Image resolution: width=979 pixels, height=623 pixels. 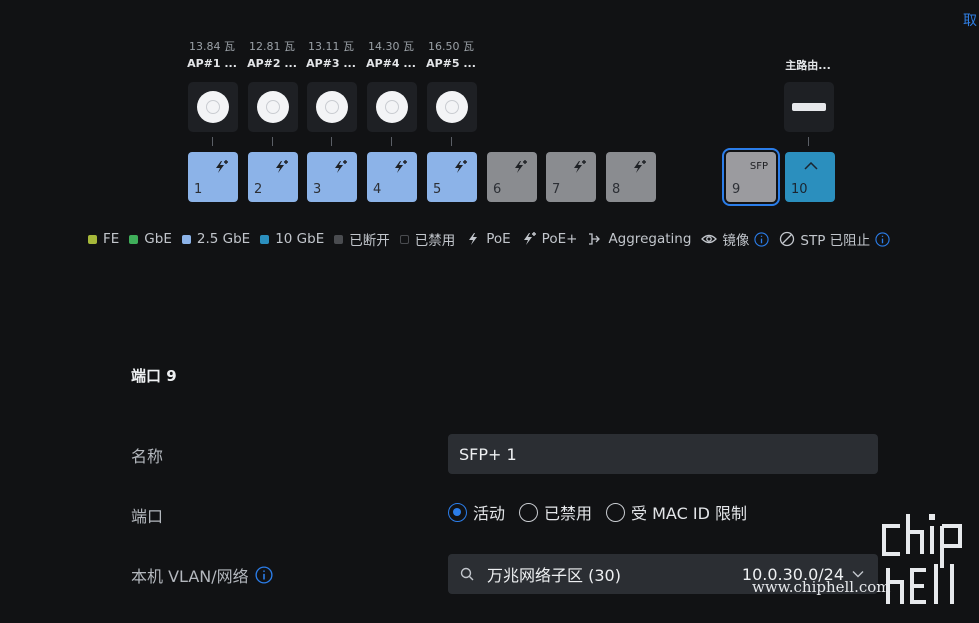 What do you see at coordinates (663, 454) in the screenshot?
I see `port-name-field: SFP+ 1` at bounding box center [663, 454].